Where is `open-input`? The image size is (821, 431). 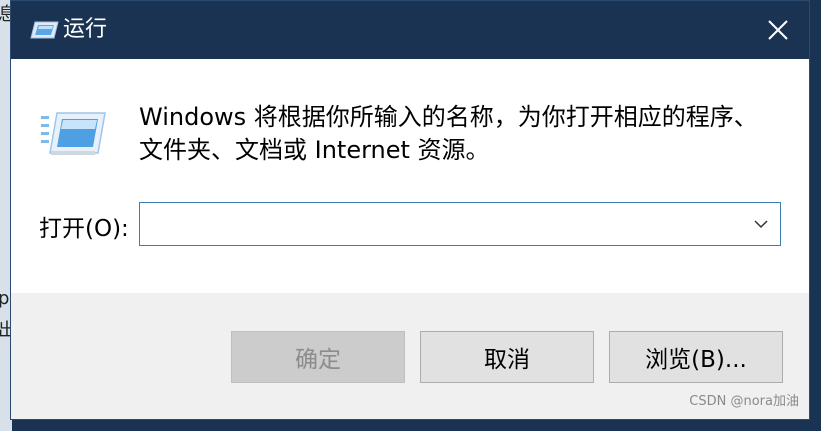
open-input is located at coordinates (440, 224).